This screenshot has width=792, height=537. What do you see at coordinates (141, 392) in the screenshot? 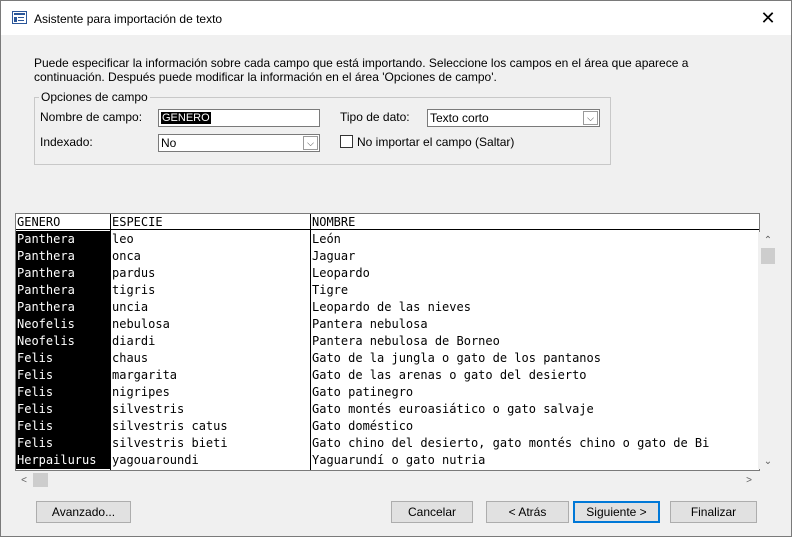
I see `grid-cell: nigripes` at bounding box center [141, 392].